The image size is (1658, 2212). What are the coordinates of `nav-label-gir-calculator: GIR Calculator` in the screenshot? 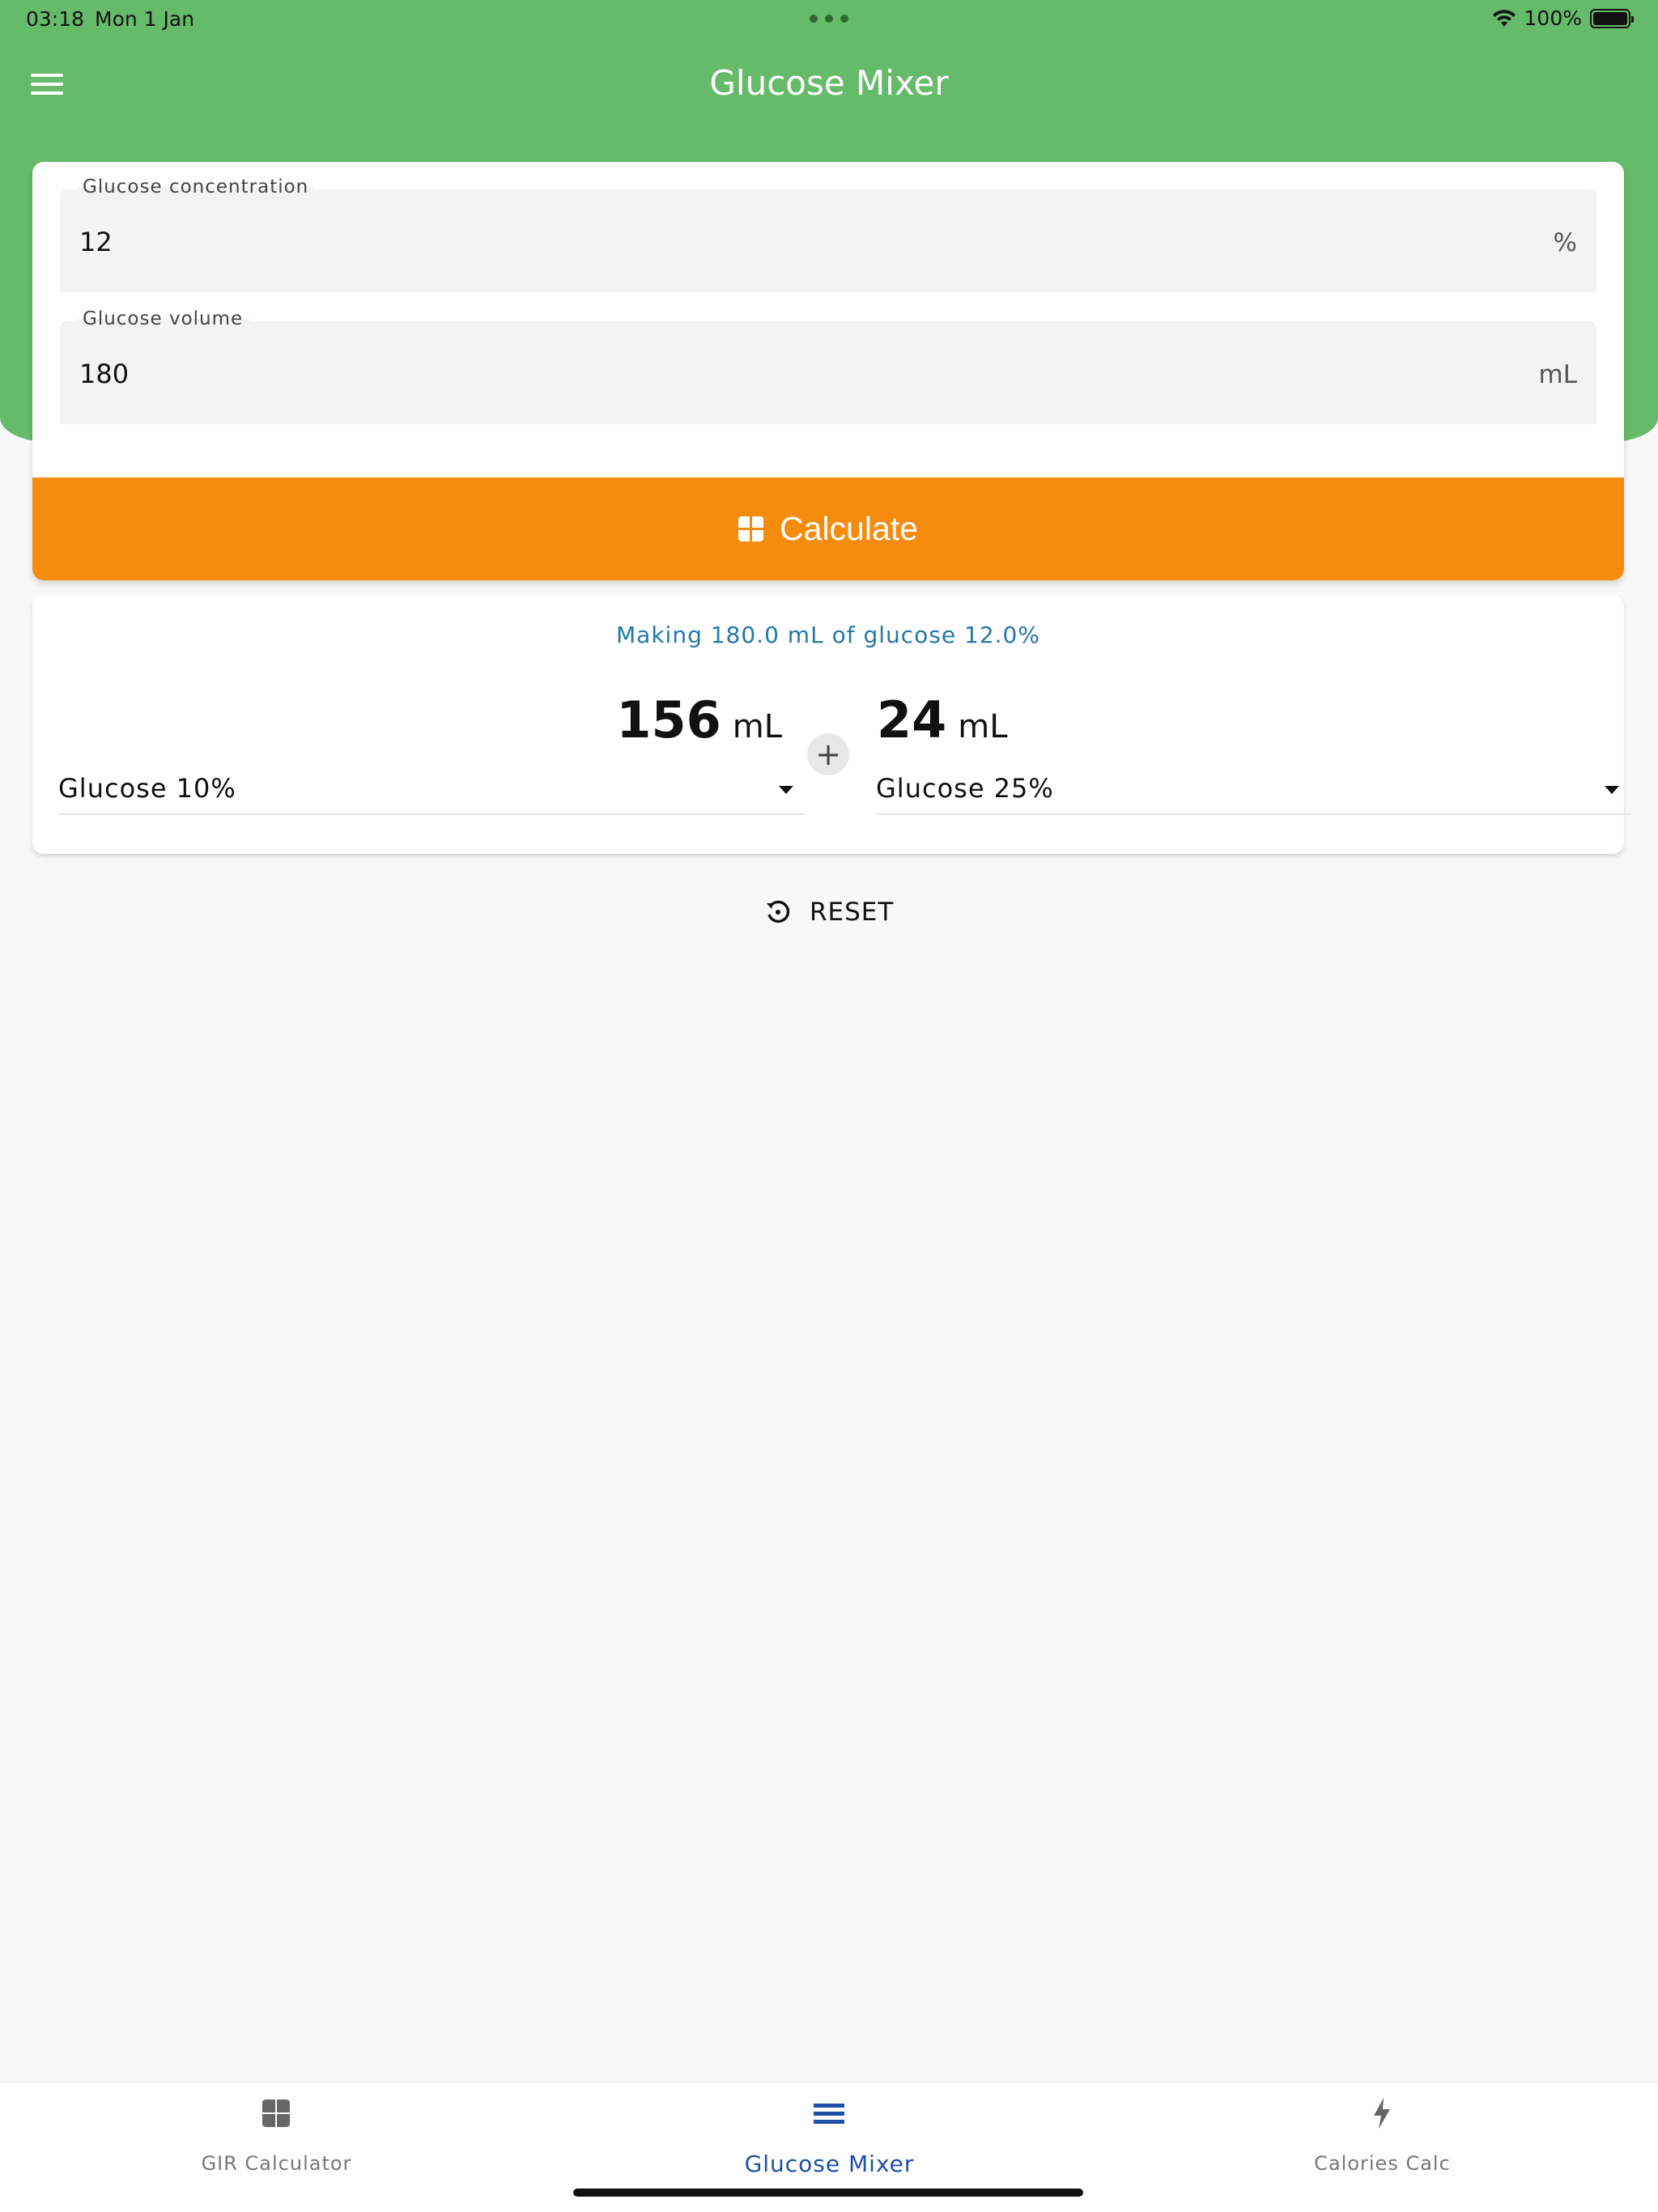 It's located at (276, 2163).